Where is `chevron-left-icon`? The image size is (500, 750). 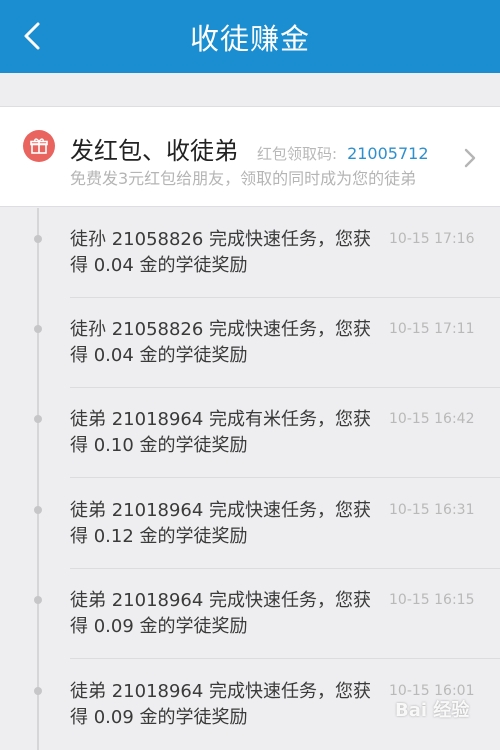 chevron-left-icon is located at coordinates (32, 36).